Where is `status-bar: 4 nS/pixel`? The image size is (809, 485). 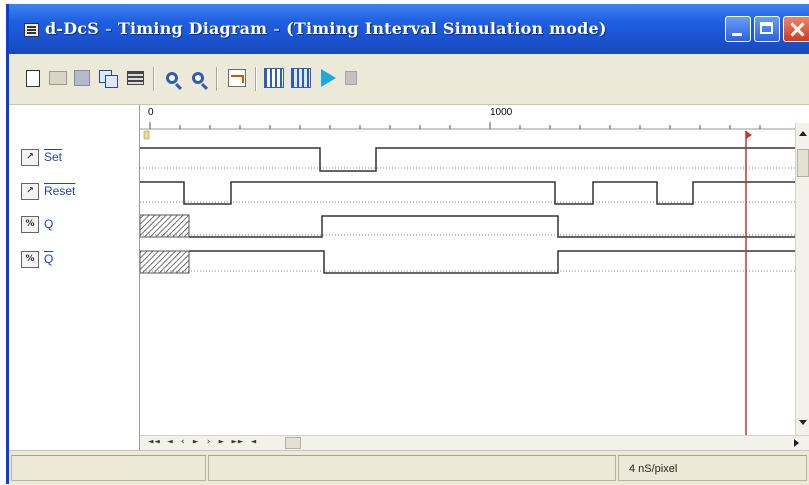
status-bar: 4 nS/pixel is located at coordinates (409, 467).